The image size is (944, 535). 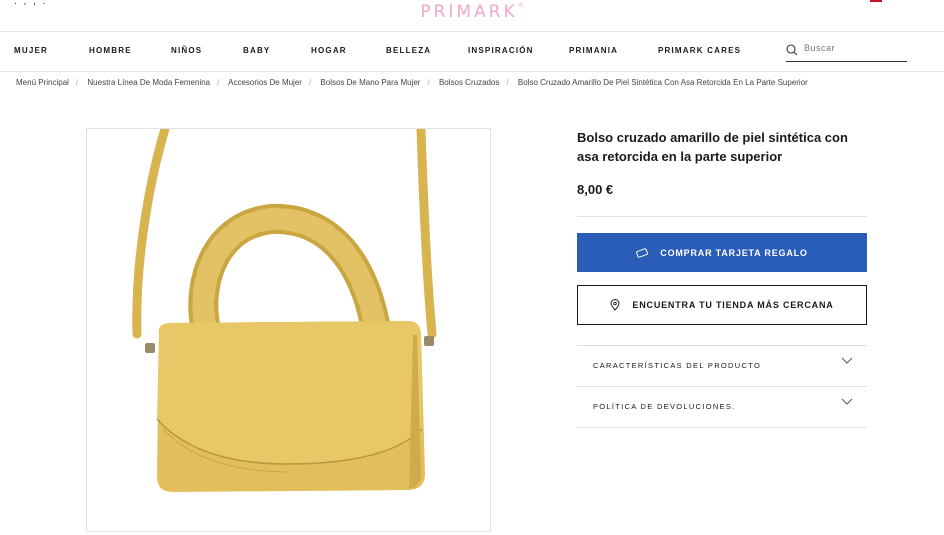 I want to click on breadcrumb-item: Menú Principal, so click(x=42, y=82).